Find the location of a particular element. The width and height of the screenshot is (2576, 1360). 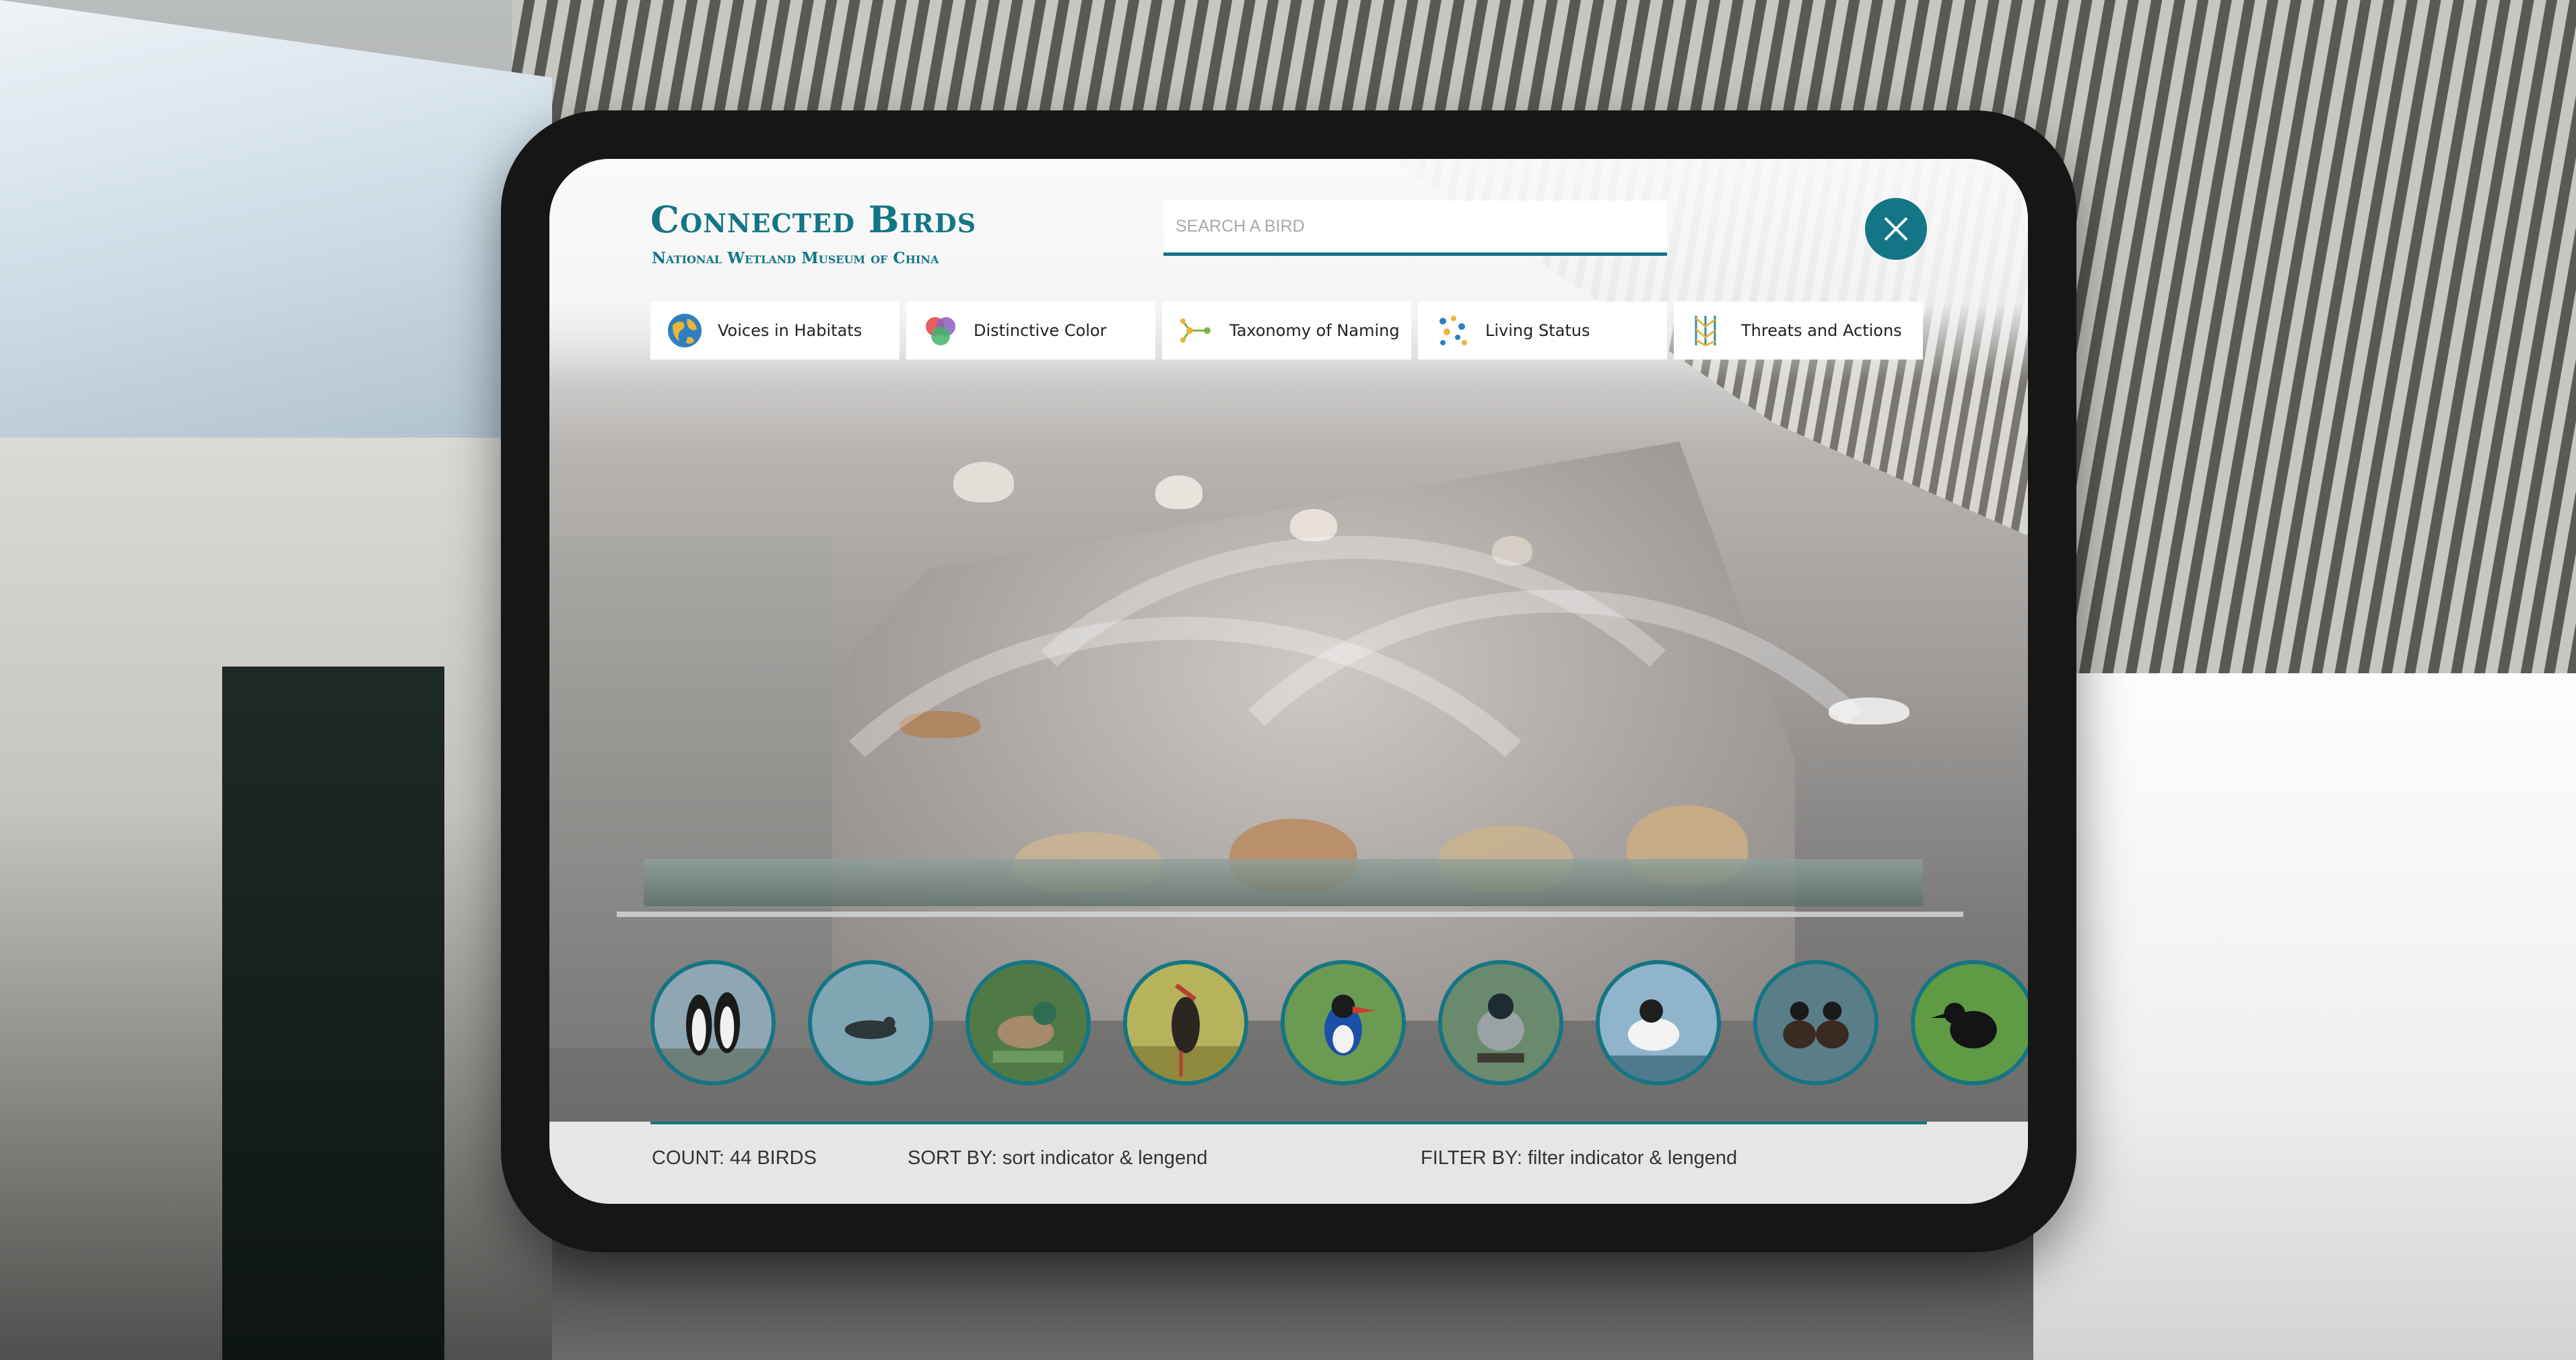

background-doorway is located at coordinates (333, 1014).